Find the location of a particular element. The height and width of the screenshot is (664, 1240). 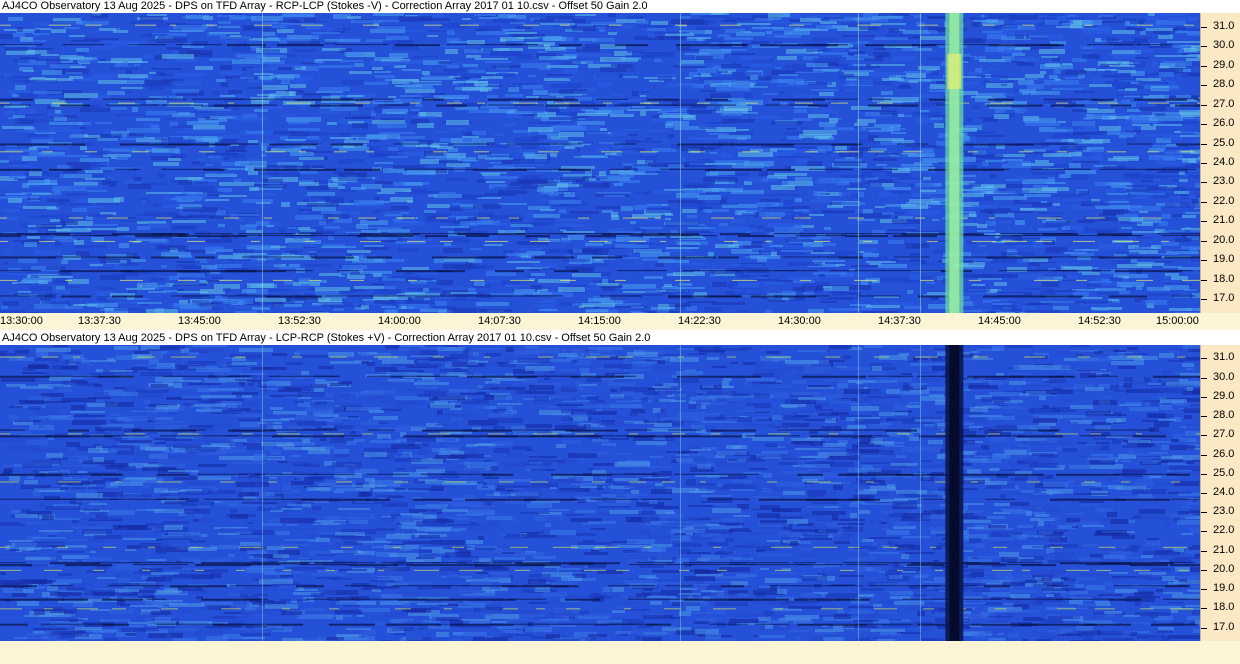

x-tick-label: 13:52:30 is located at coordinates (299, 321).